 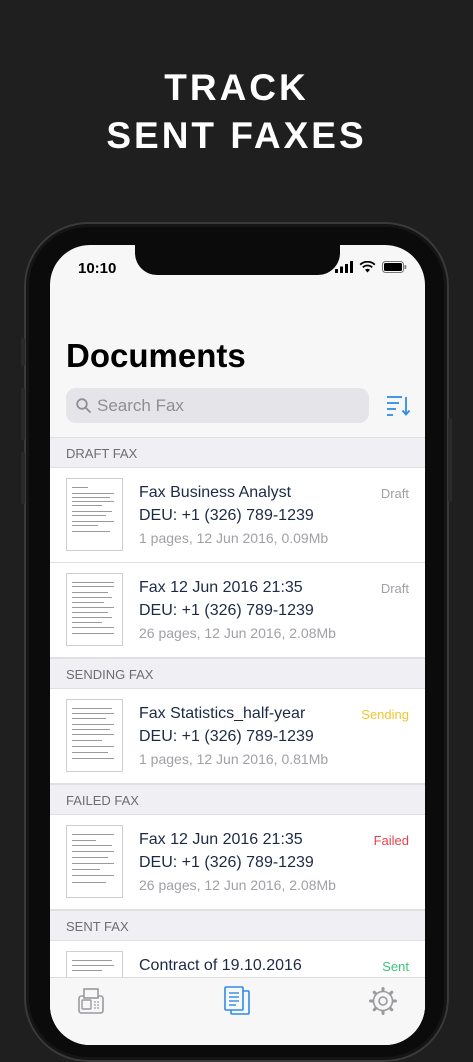 I want to click on page-title: Documents, so click(x=156, y=355).